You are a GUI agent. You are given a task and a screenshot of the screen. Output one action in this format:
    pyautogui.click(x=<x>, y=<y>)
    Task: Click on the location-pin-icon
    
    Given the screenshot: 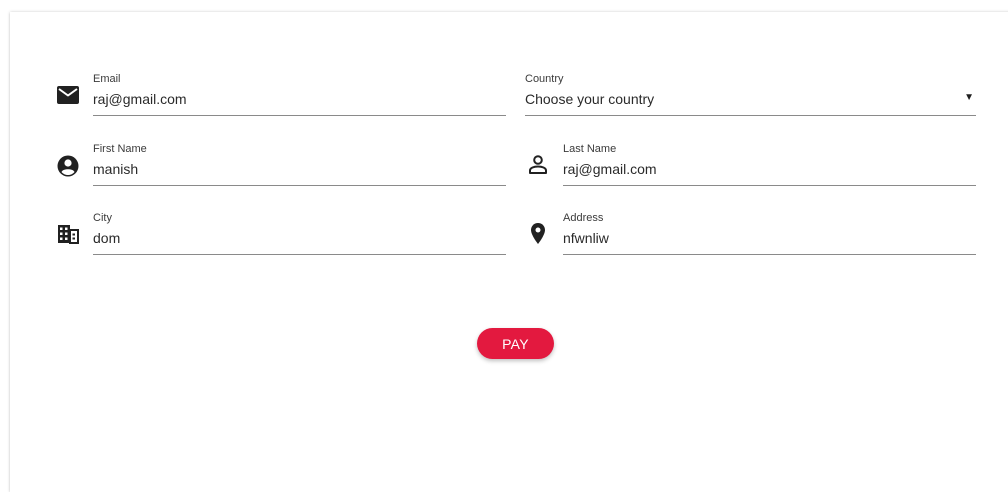 What is the action you would take?
    pyautogui.click(x=538, y=233)
    